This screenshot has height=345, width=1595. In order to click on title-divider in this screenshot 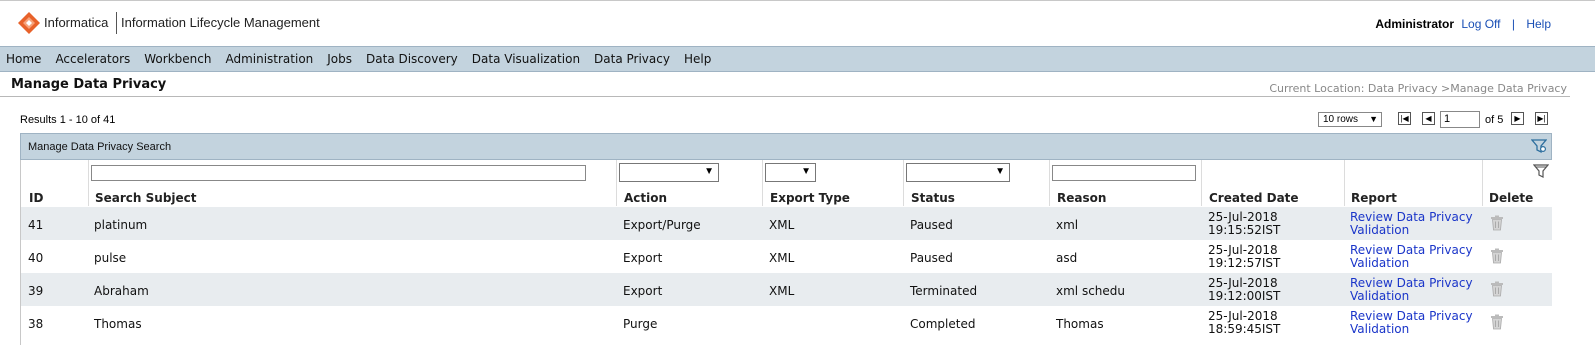, I will do `click(785, 96)`.